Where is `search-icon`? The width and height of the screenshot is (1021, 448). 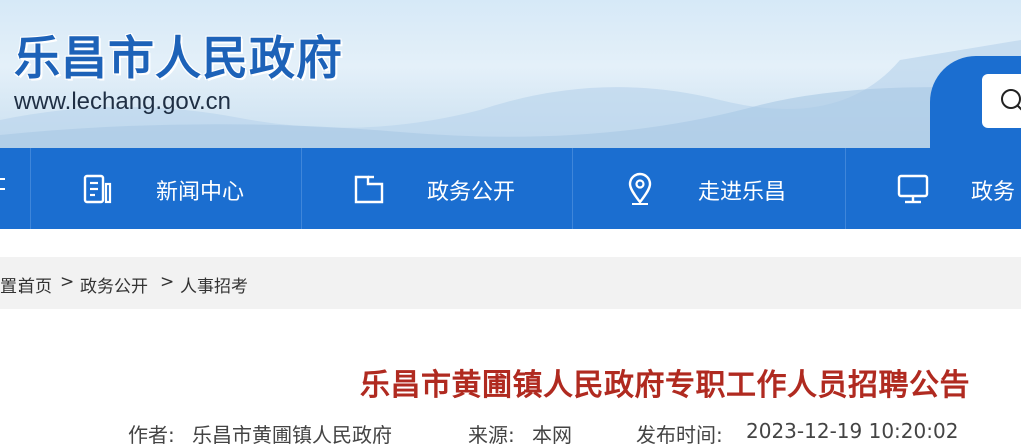
search-icon is located at coordinates (1010, 101).